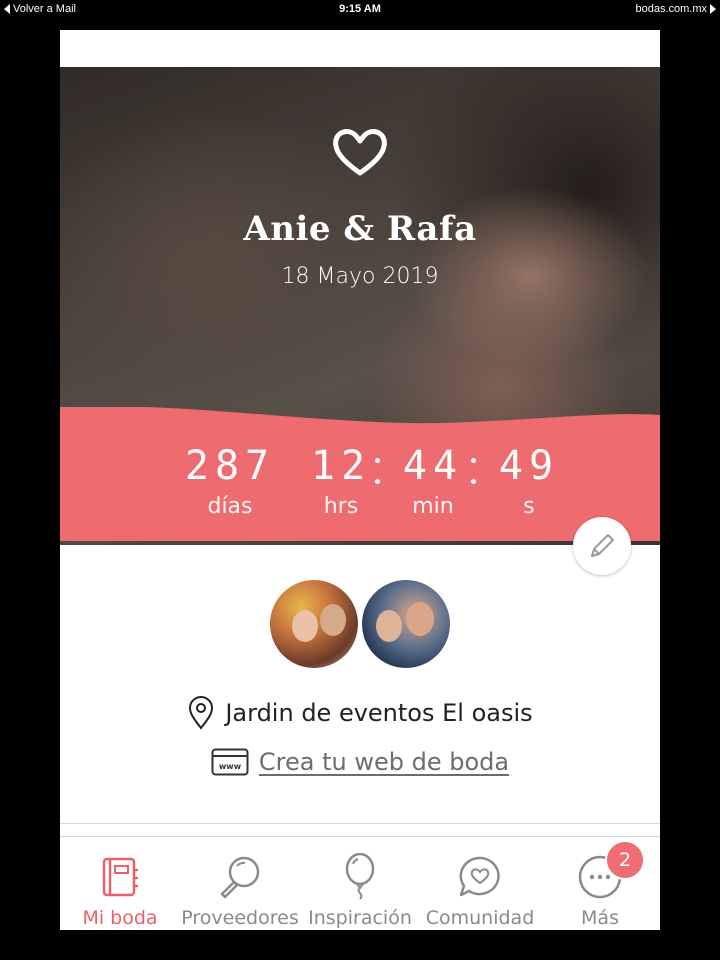  I want to click on divider, so click(360, 823).